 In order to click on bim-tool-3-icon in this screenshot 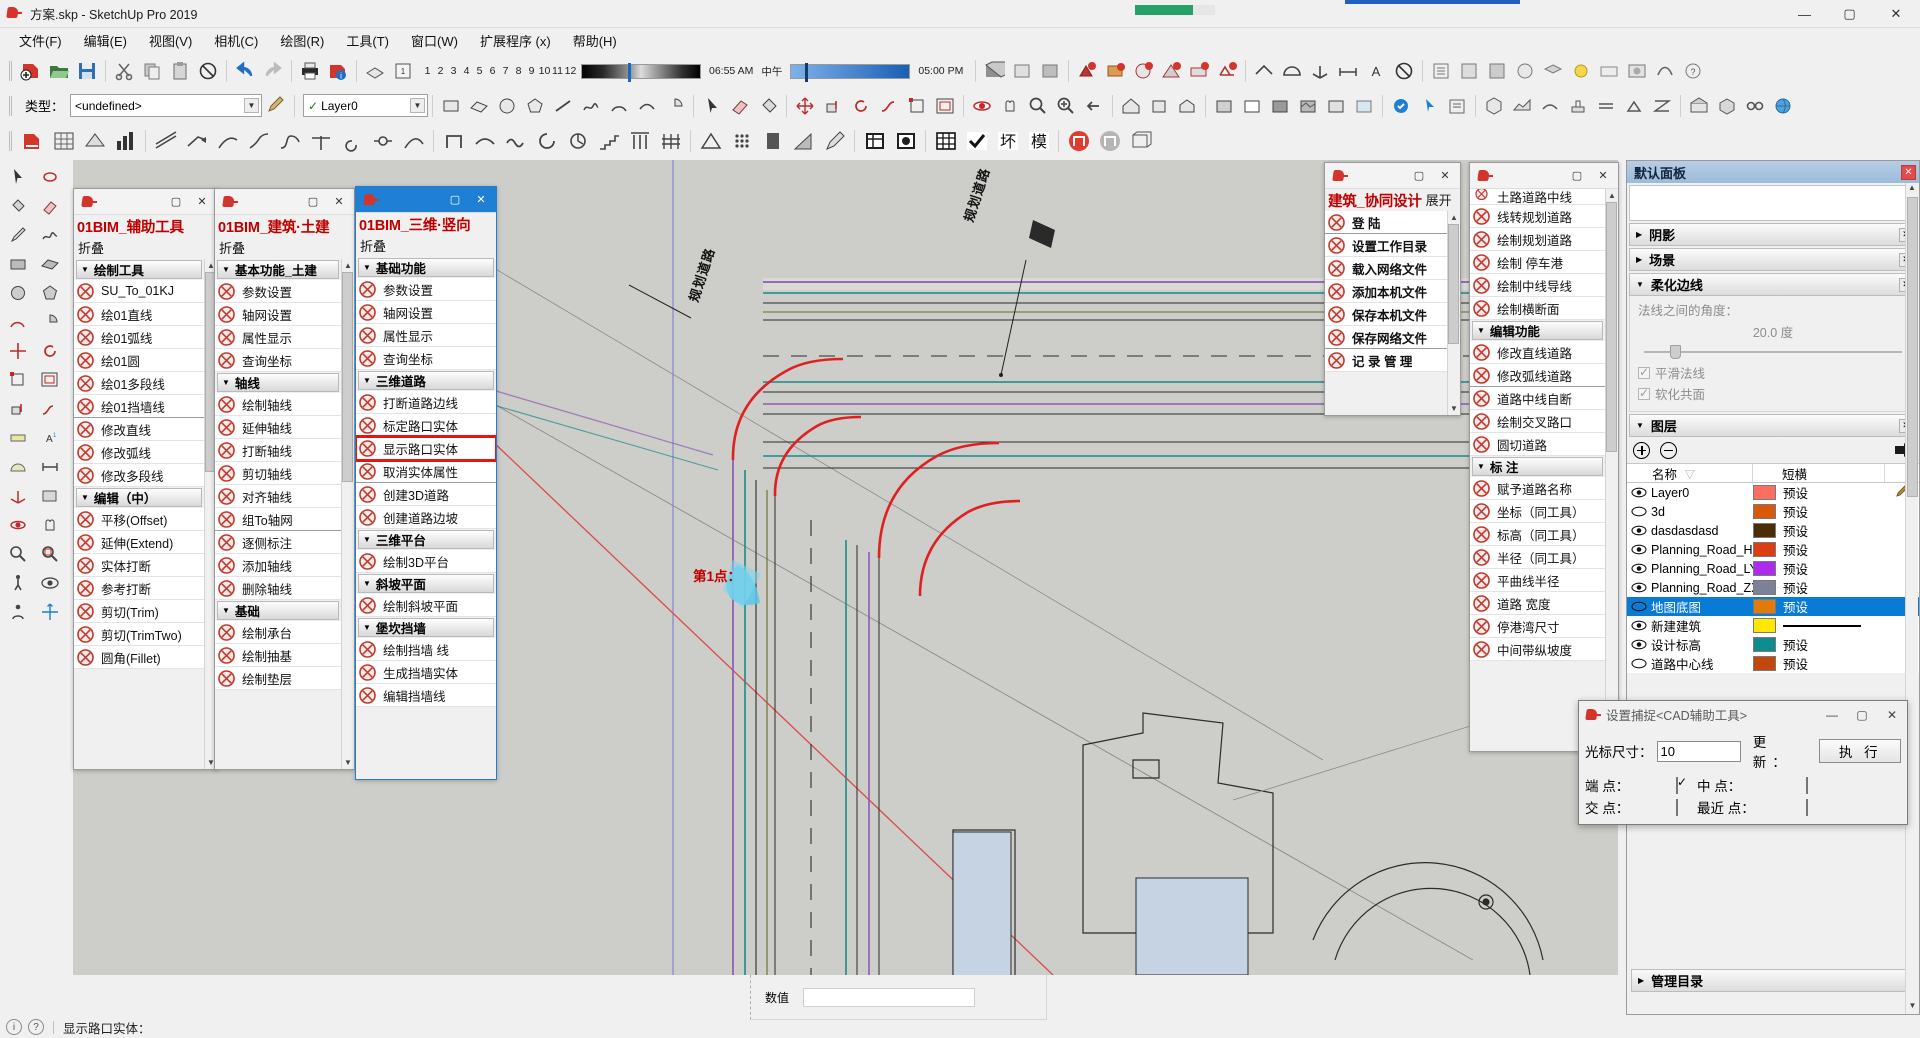, I will do `click(1143, 71)`.